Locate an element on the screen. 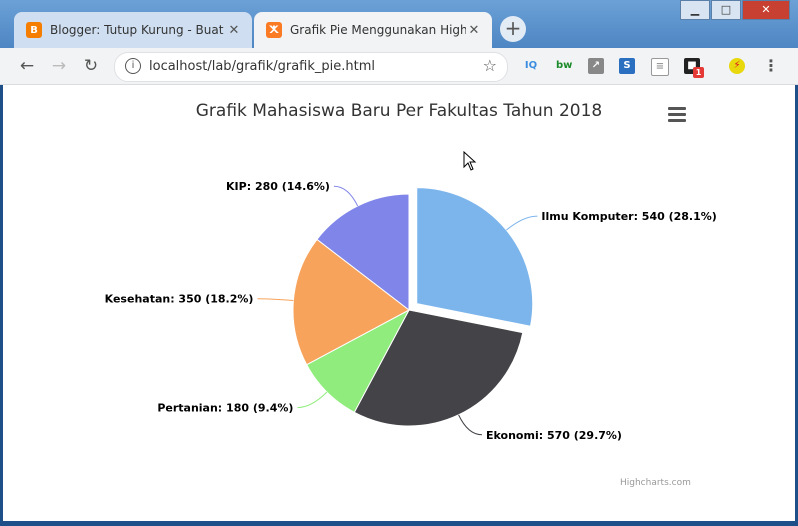 The height and width of the screenshot is (526, 798). credits-link: Highcharts.com is located at coordinates (655, 483).